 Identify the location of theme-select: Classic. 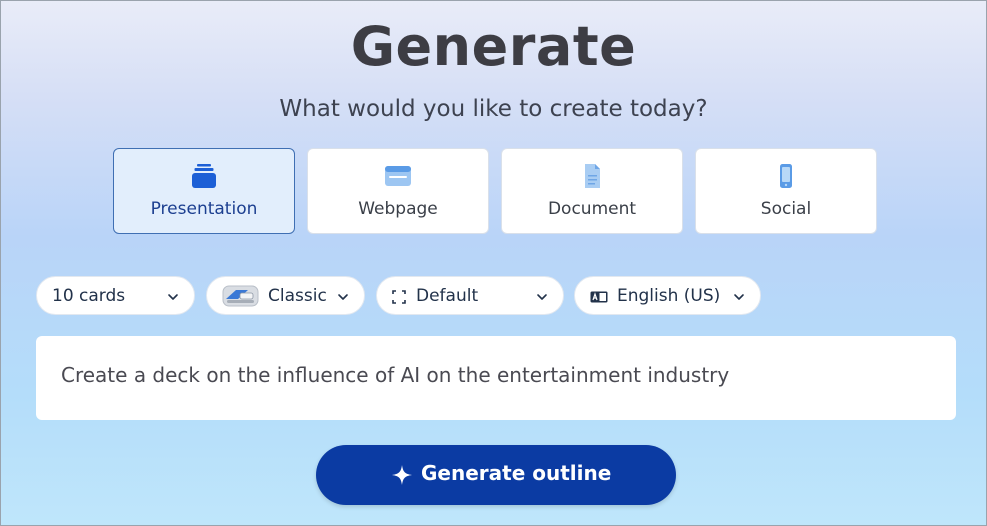
(285, 295).